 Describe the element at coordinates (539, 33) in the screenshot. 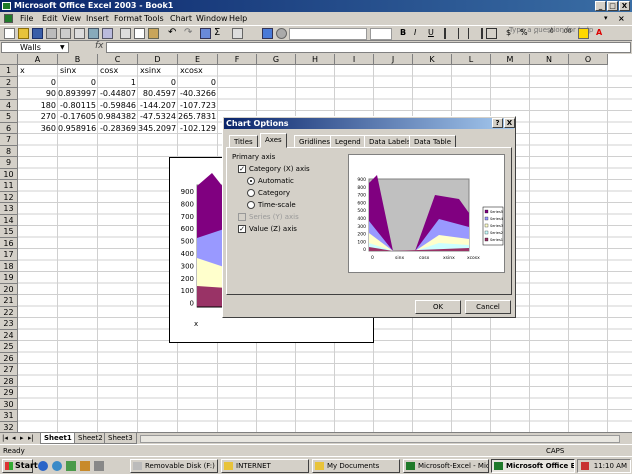

I see `comma-style-icon: ,` at that location.